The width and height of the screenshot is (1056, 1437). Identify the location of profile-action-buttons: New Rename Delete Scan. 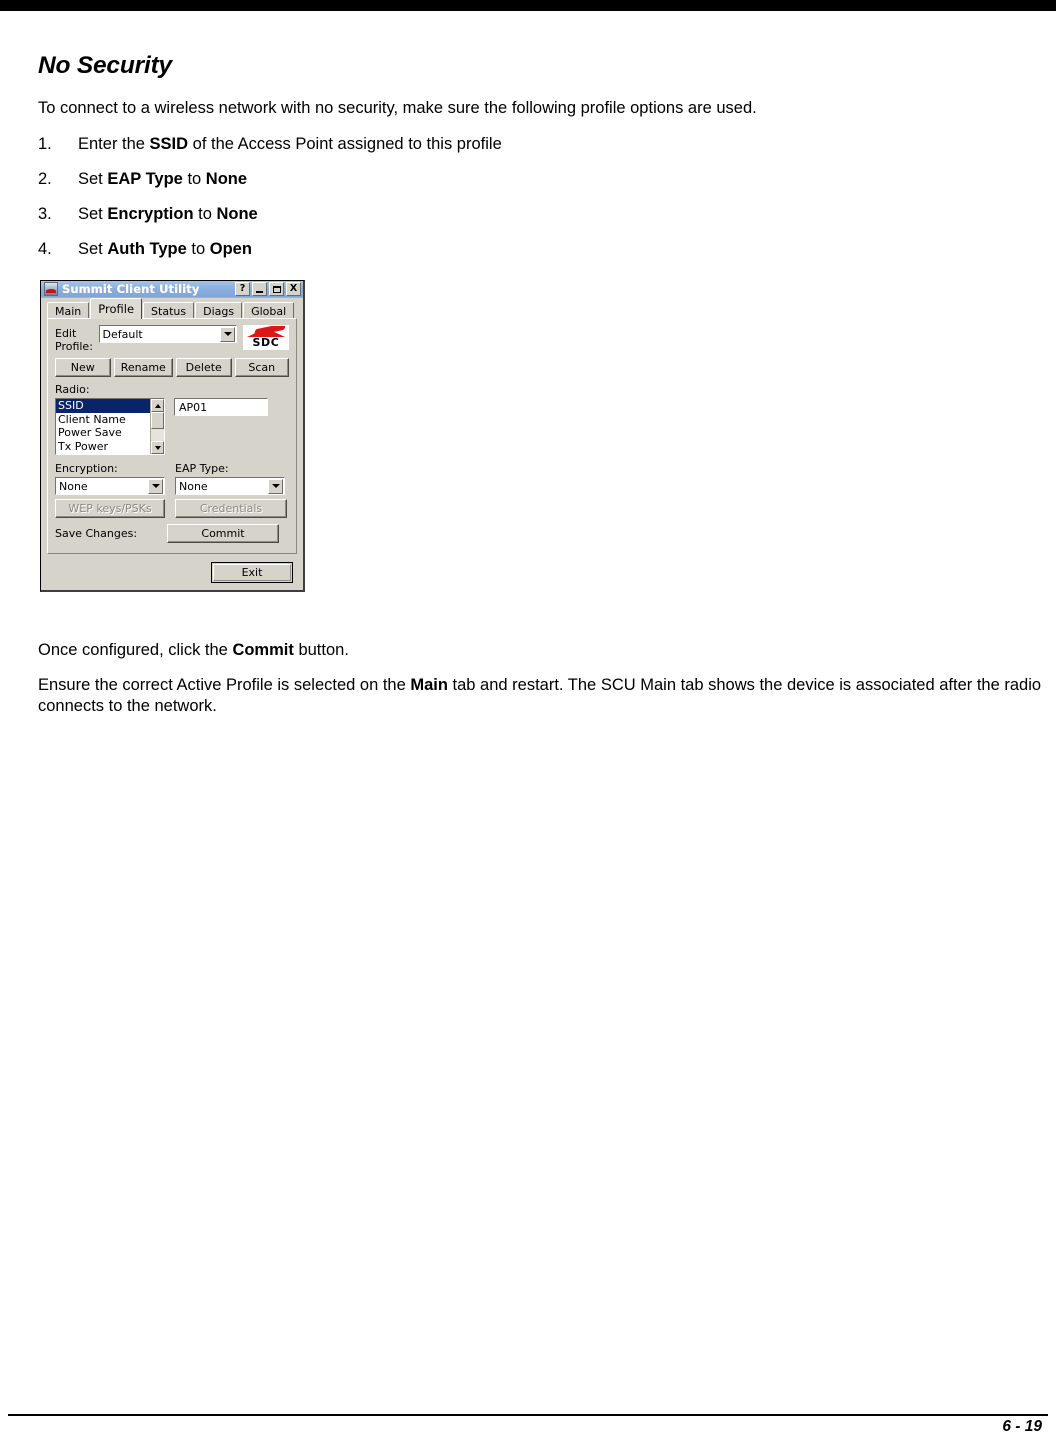
(172, 367).